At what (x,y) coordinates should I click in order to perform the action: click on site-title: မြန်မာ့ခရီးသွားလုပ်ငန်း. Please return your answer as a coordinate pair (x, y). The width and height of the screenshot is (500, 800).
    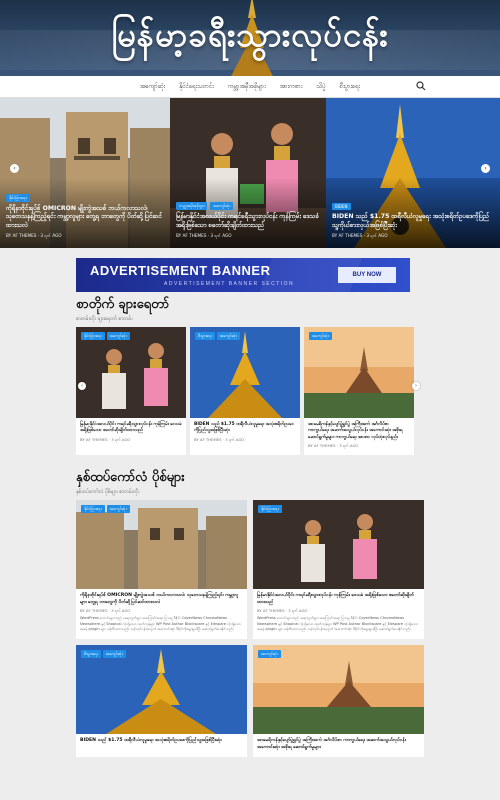
    Looking at the image, I should click on (250, 38).